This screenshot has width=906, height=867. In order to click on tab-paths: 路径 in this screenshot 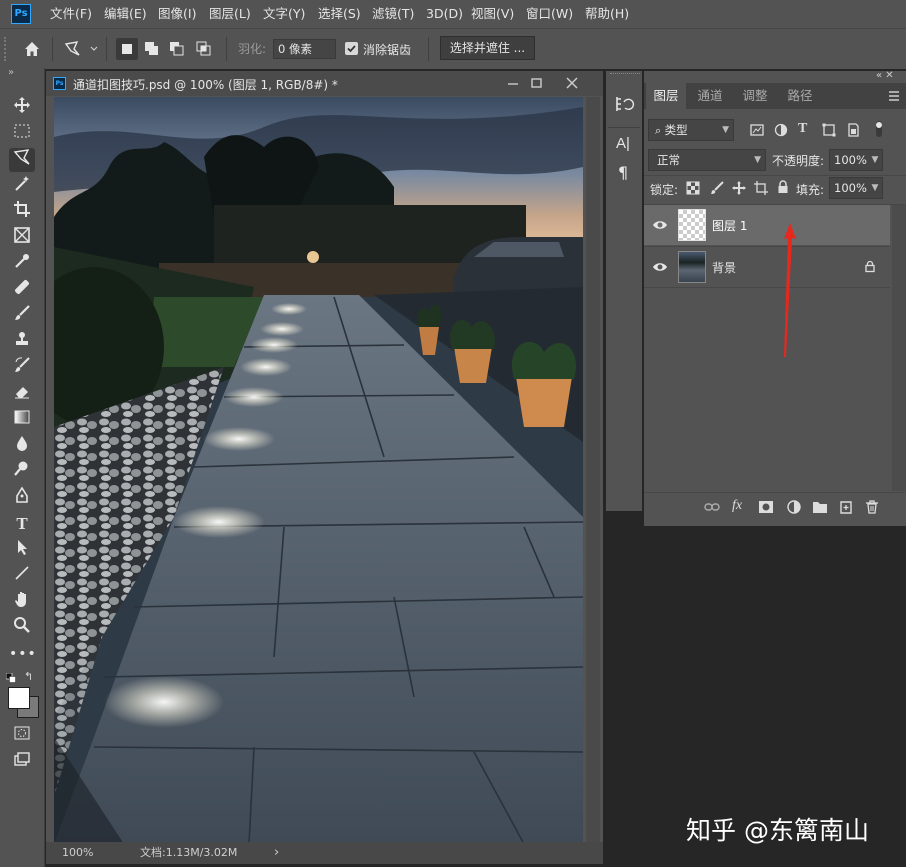, I will do `click(800, 96)`.